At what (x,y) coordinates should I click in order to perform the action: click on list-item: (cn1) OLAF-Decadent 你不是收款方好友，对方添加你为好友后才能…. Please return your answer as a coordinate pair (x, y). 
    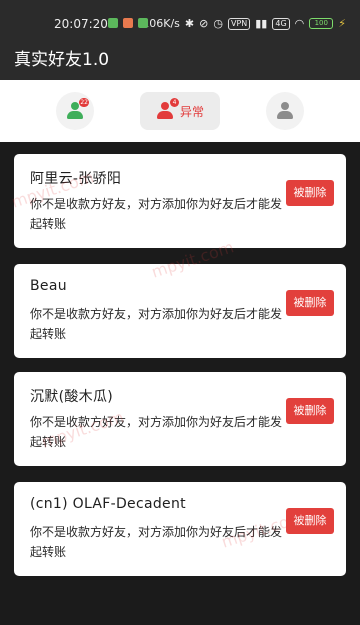
    Looking at the image, I should click on (180, 529).